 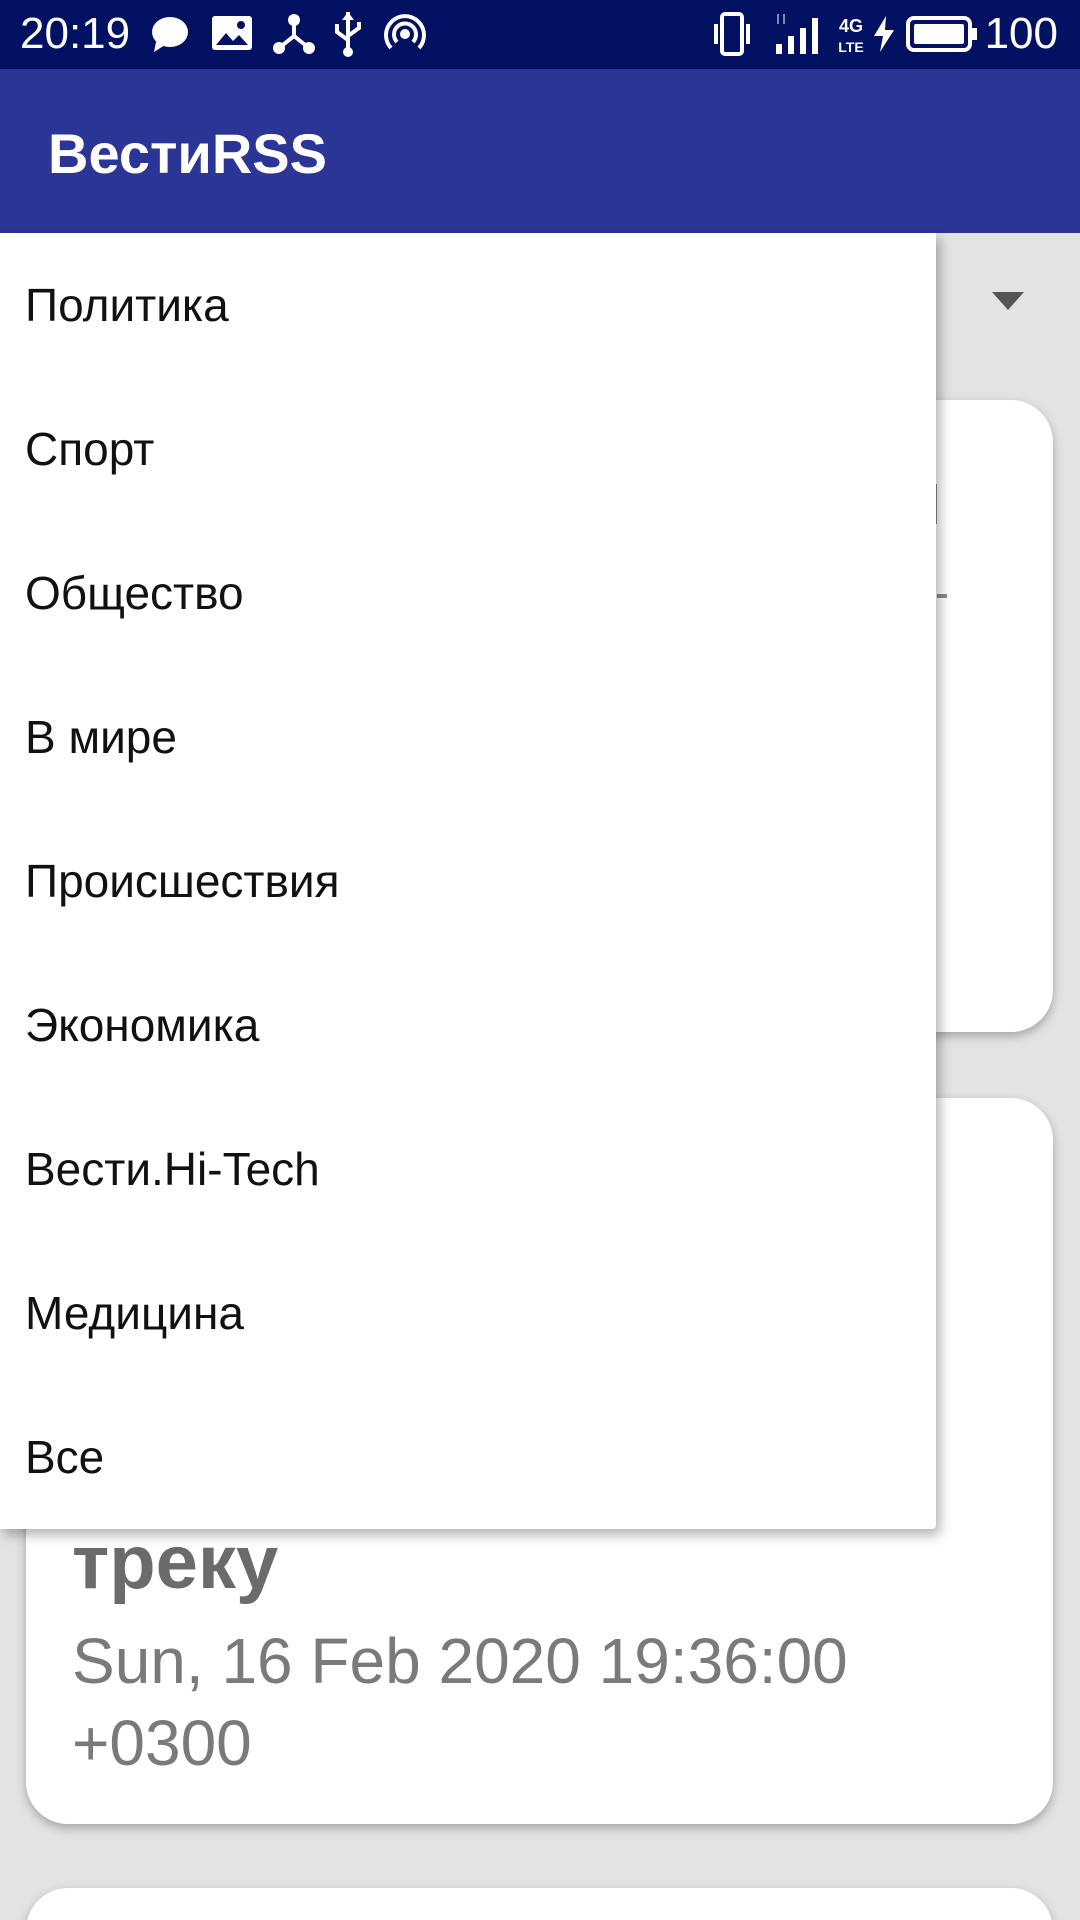 I want to click on status-bar: 20:19 4G LTE 100, so click(x=540, y=34).